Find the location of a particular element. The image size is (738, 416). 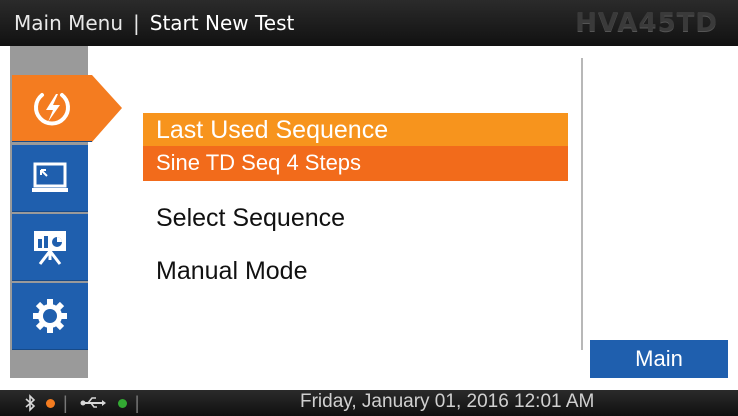

sidebar-tab-settings is located at coordinates (50, 316).